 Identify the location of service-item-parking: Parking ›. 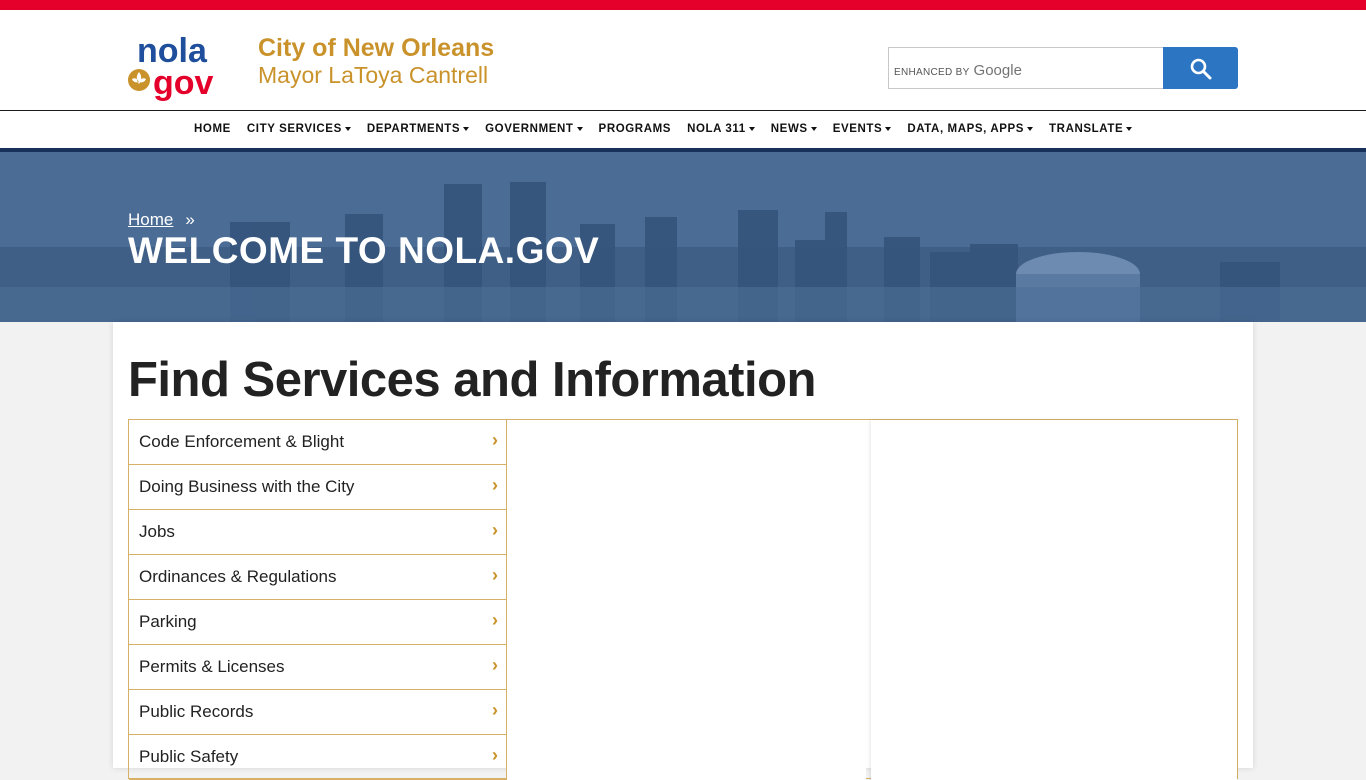
(318, 622).